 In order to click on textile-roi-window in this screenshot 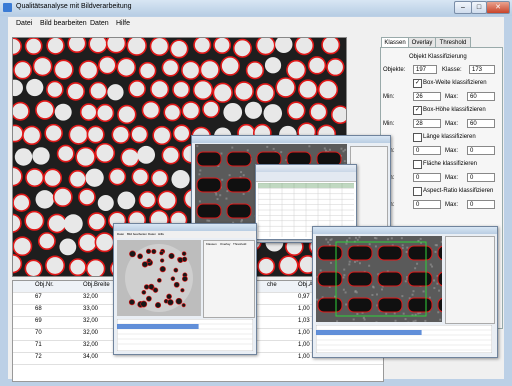, I will do `click(405, 292)`.